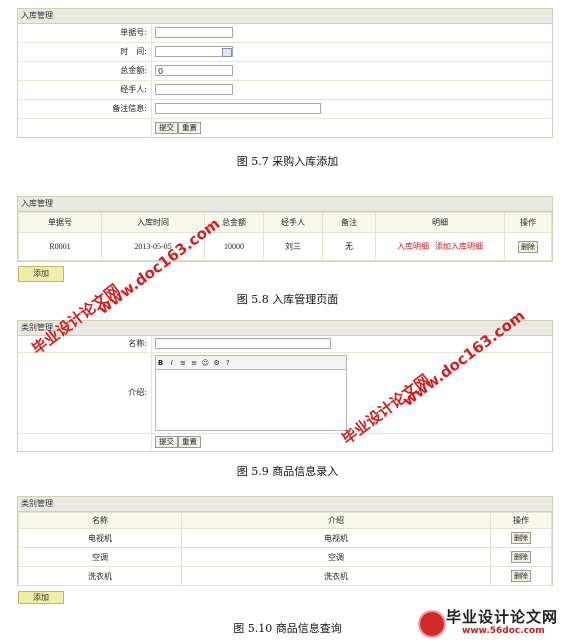 This screenshot has height=642, width=575. What do you see at coordinates (502, 617) in the screenshot?
I see `logo-title: 毕业设计论文网` at bounding box center [502, 617].